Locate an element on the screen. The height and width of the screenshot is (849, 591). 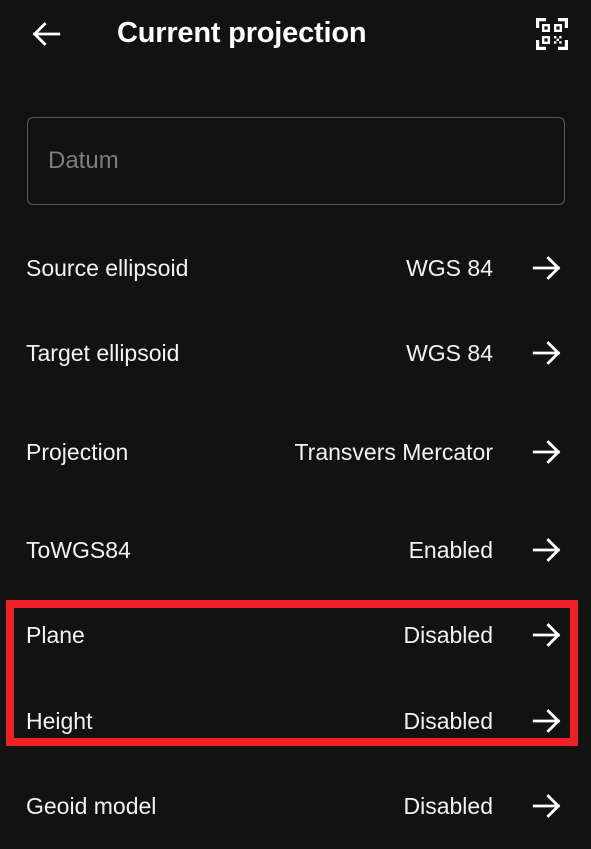
row-label: Geoid model is located at coordinates (91, 805).